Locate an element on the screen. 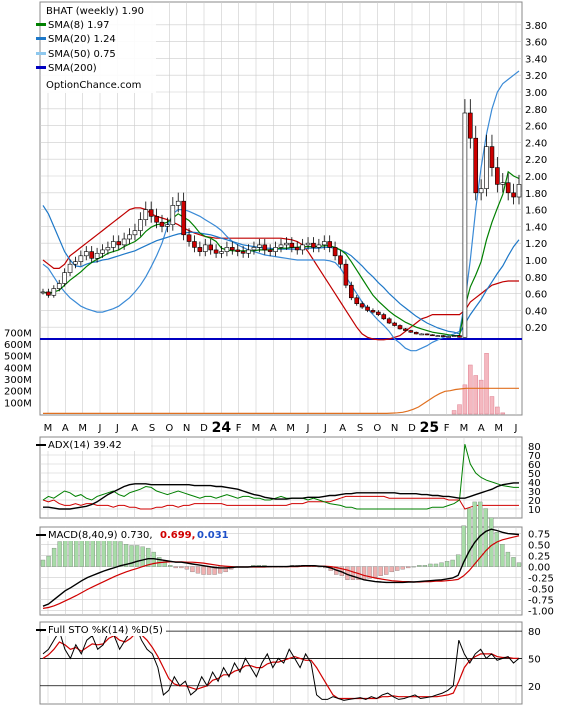 Image resolution: width=566 pixels, height=706 pixels. volume-tick-label: 300M is located at coordinates (18, 380).